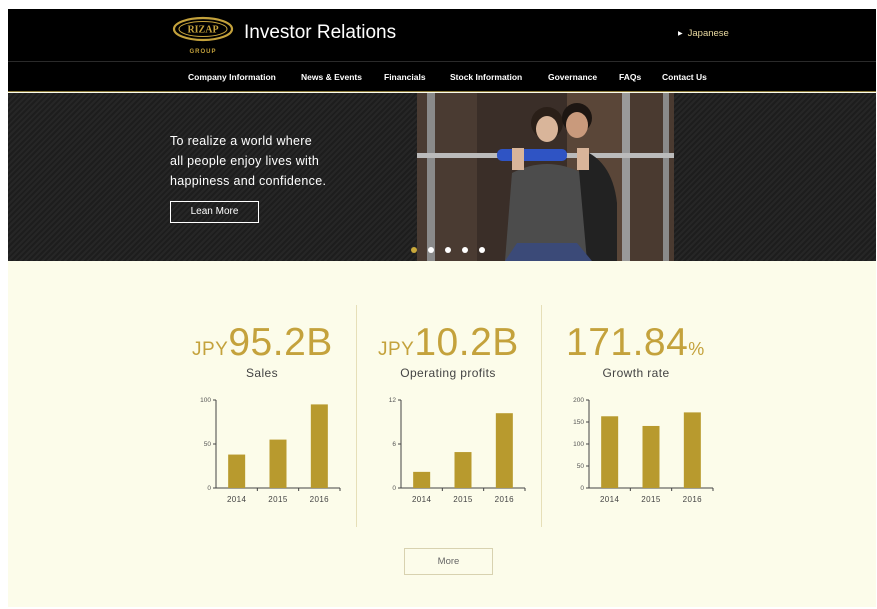 This screenshot has height=609, width=877. Describe the element at coordinates (708, 33) in the screenshot. I see `language-link-label: Japanese` at that location.